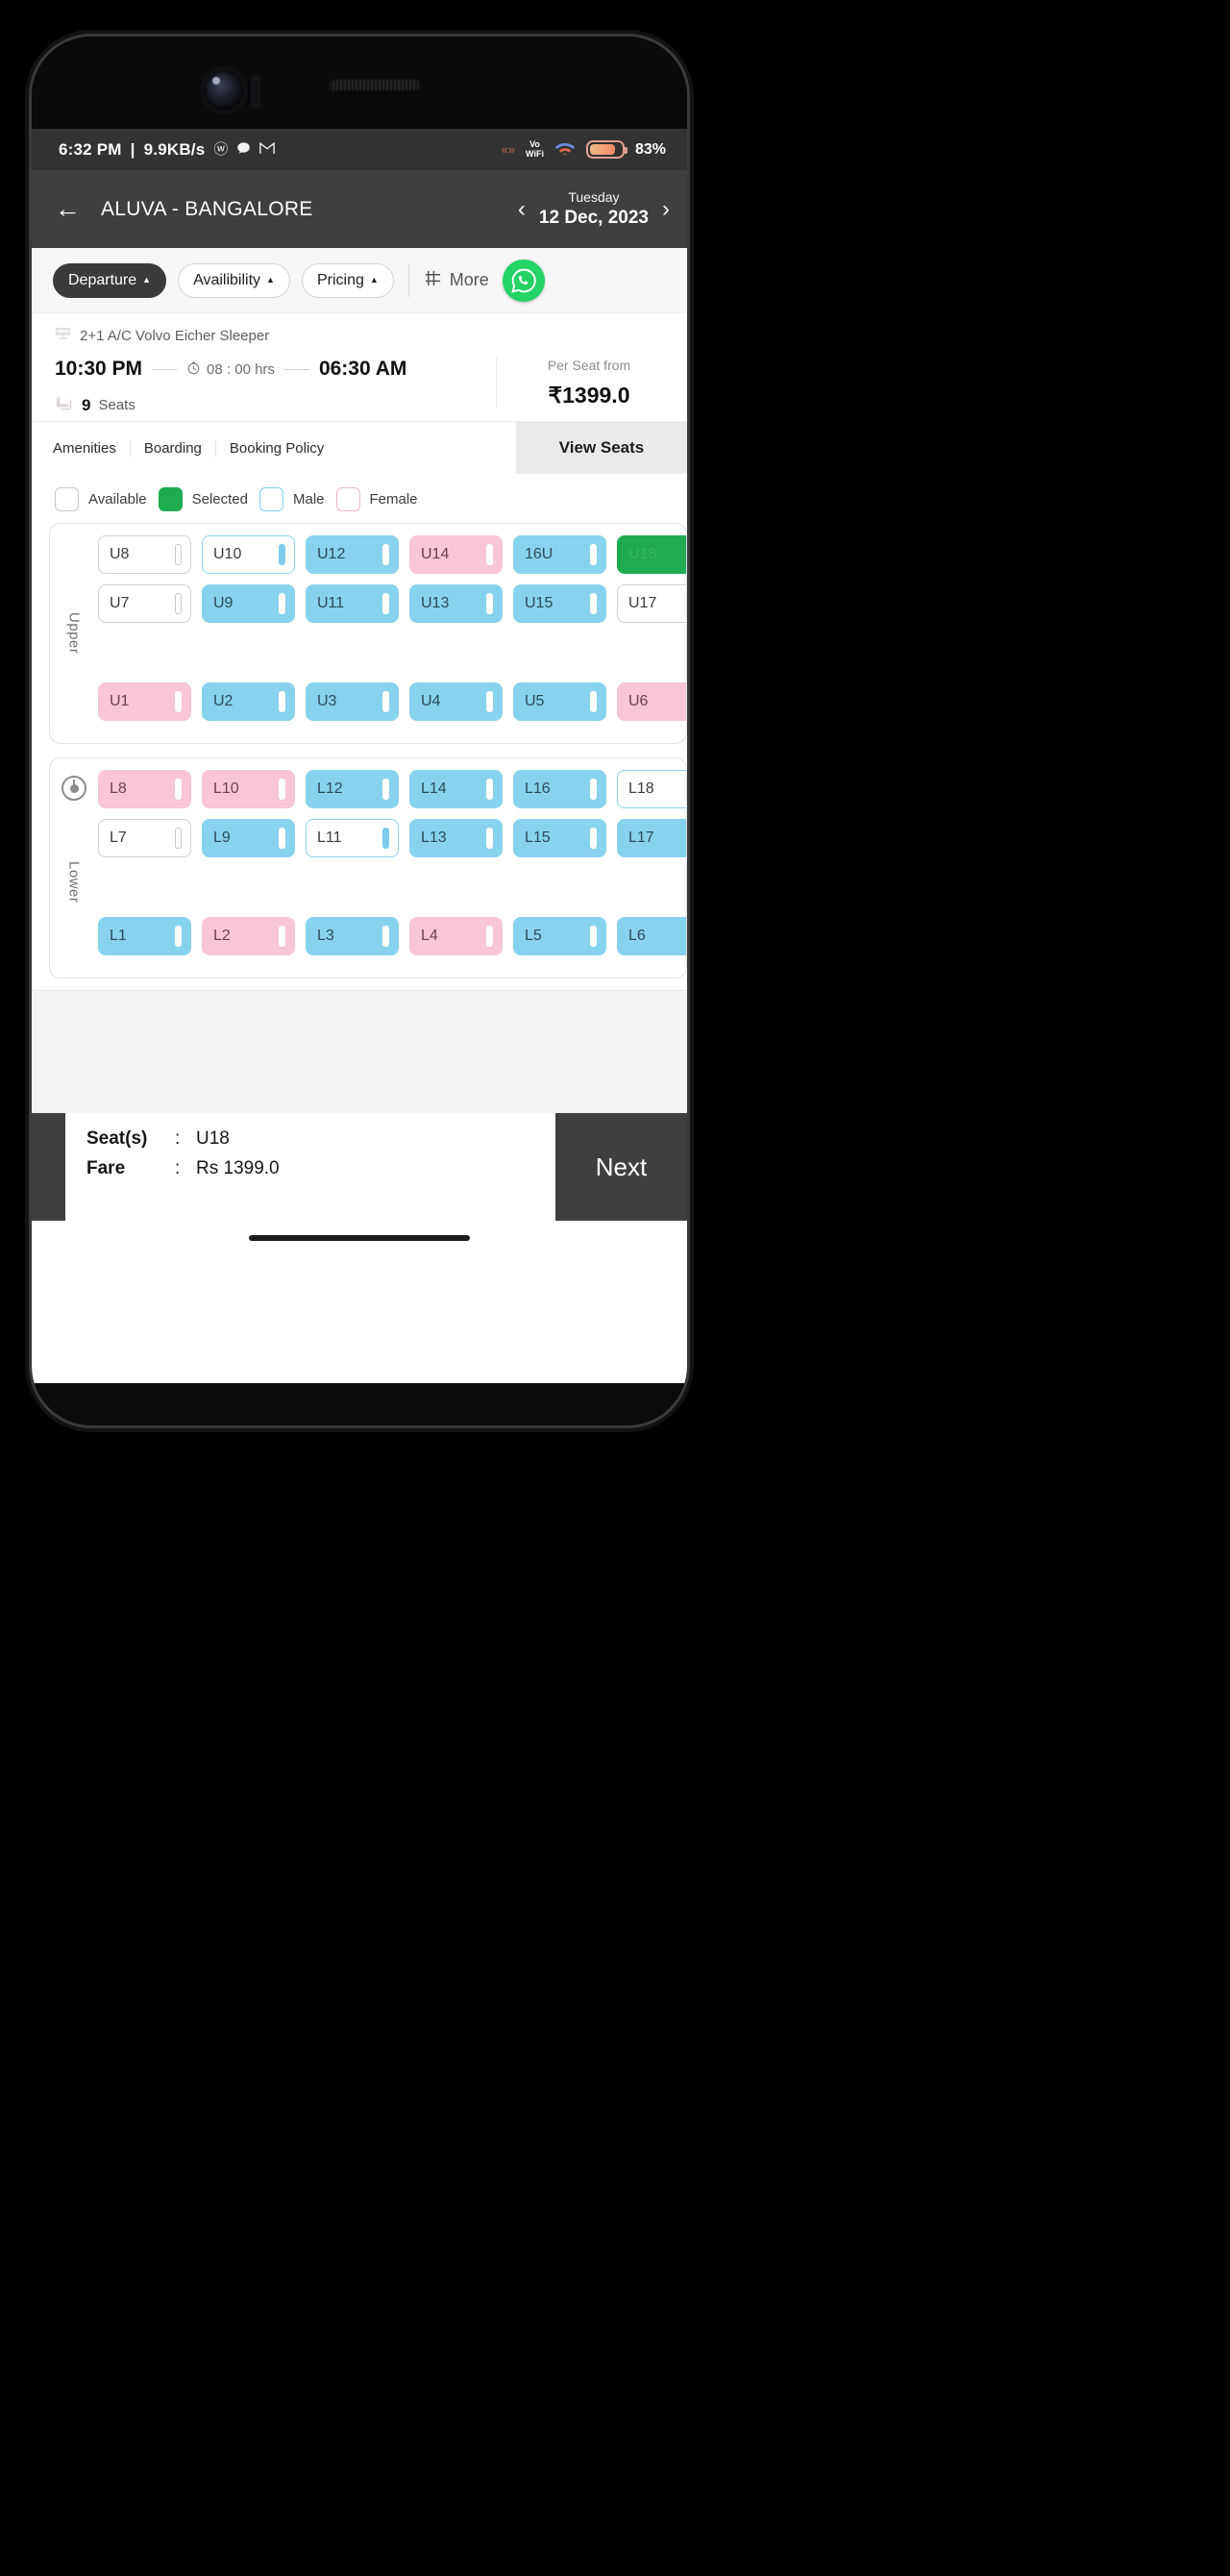 This screenshot has width=1230, height=2576. Describe the element at coordinates (119, 936) in the screenshot. I see `seat-label: L1` at that location.